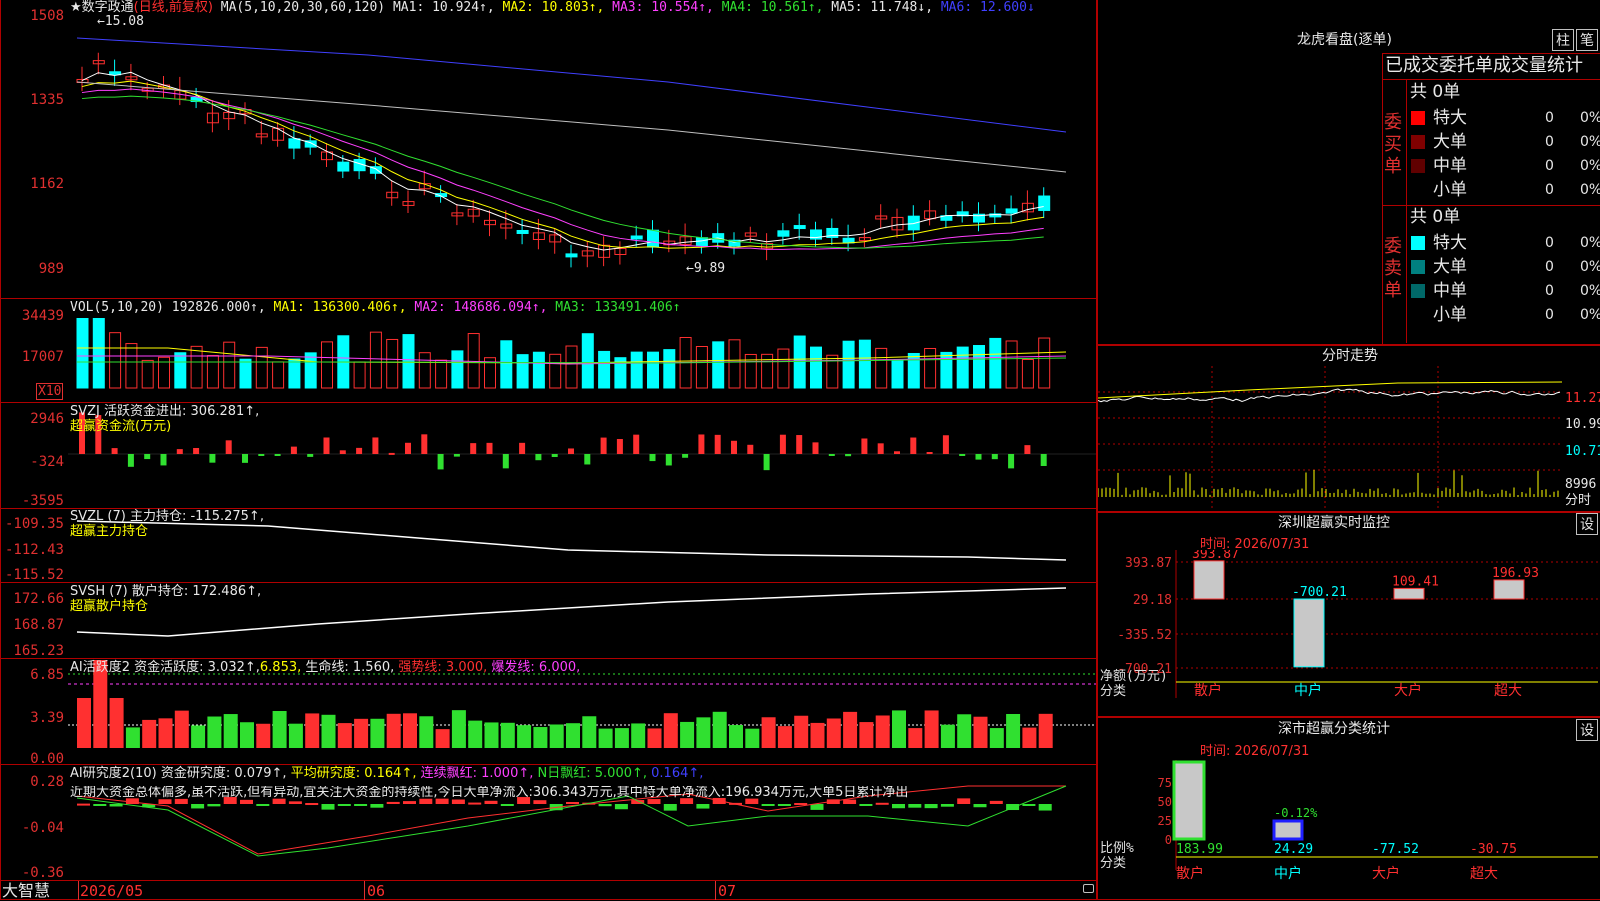 The height and width of the screenshot is (901, 1600). Describe the element at coordinates (47, 462) in the screenshot. I see `svzj-axis-1: -324` at that location.